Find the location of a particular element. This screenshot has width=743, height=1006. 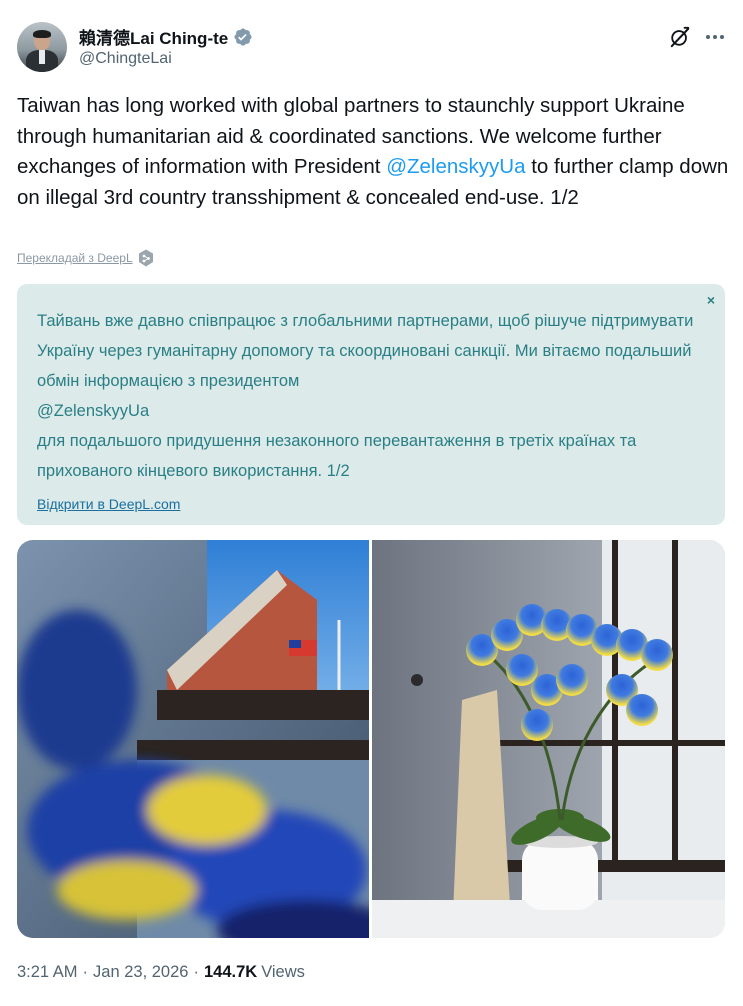

deepl-icon is located at coordinates (145, 258).